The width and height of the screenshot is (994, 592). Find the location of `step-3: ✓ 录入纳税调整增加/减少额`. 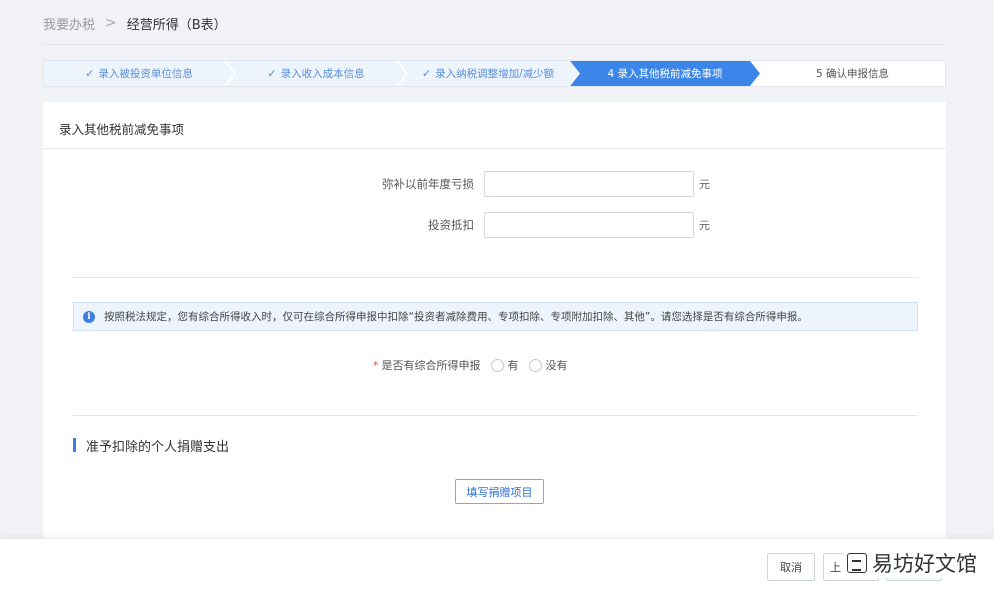

step-3: ✓ 录入纳税调整增加/减少额 is located at coordinates (488, 73).